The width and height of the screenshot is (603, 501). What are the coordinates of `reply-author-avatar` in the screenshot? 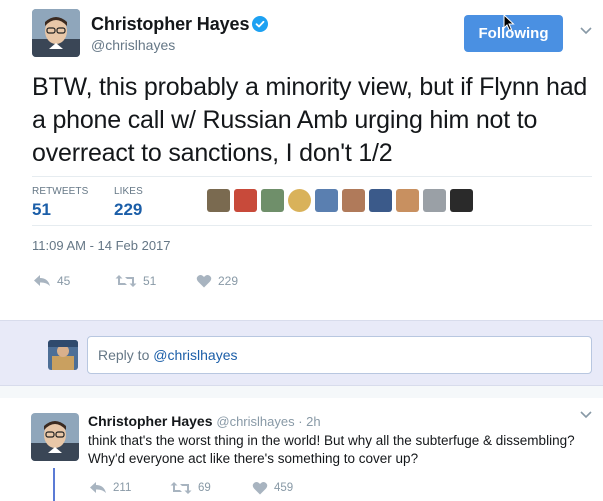 It's located at (55, 437).